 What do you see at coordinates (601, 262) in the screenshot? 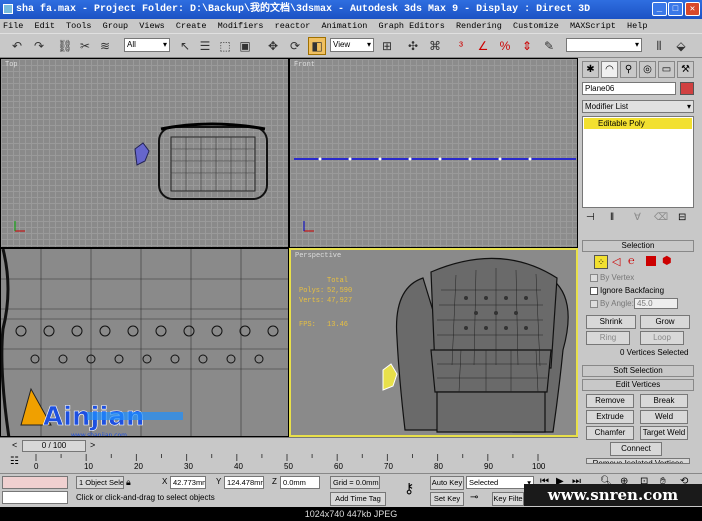
I see `vertex-mode-icon: ⁘` at bounding box center [601, 262].